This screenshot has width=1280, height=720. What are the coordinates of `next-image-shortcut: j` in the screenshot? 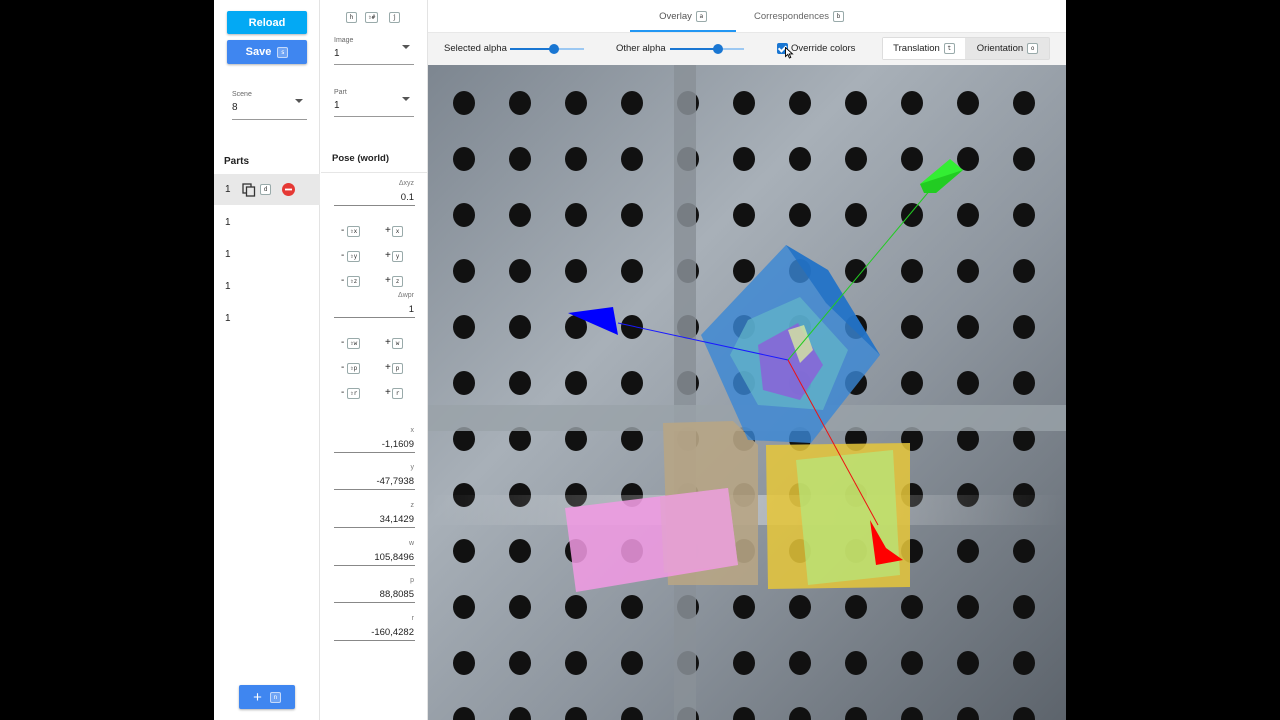 It's located at (394, 17).